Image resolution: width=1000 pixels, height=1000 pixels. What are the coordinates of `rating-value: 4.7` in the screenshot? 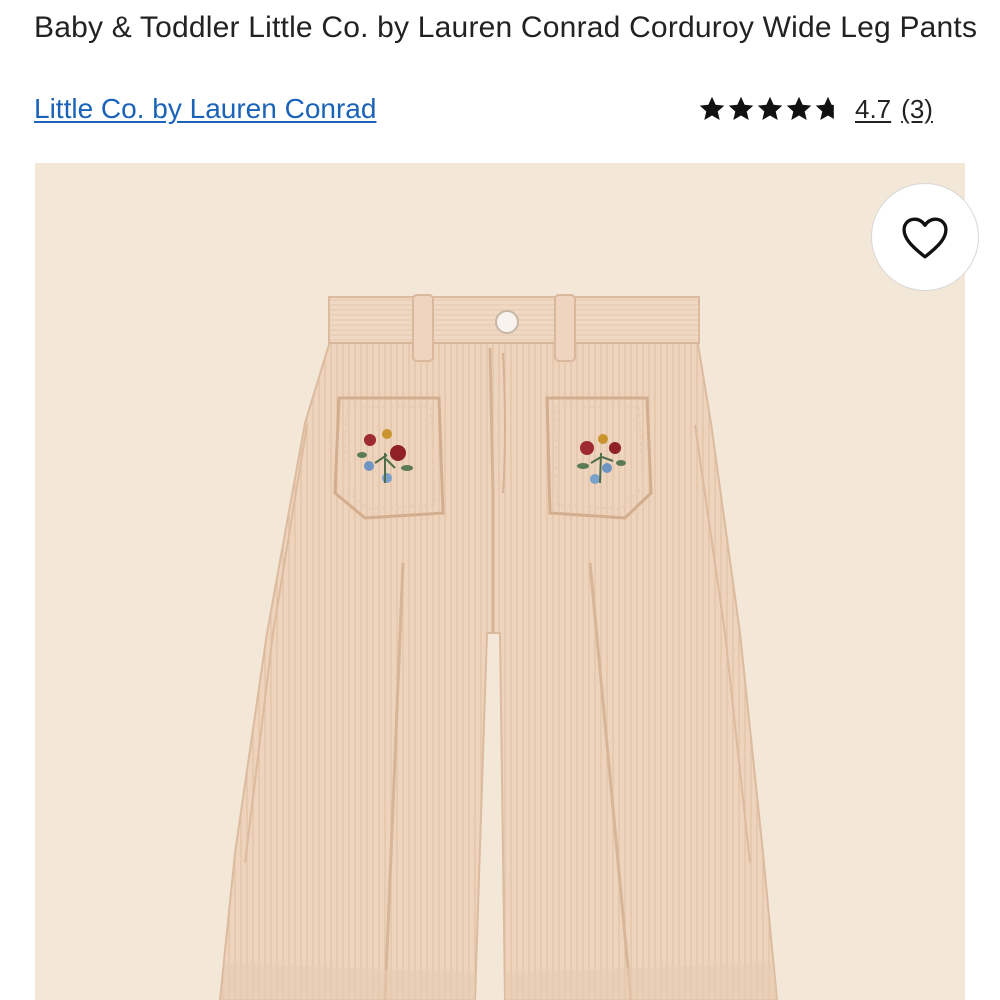 It's located at (873, 108).